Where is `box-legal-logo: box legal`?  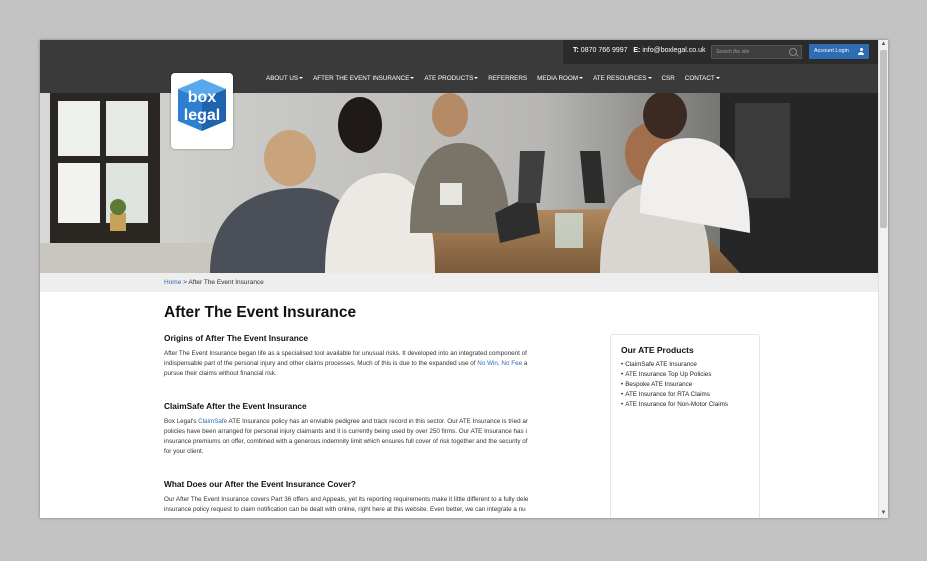 box-legal-logo: box legal is located at coordinates (202, 111).